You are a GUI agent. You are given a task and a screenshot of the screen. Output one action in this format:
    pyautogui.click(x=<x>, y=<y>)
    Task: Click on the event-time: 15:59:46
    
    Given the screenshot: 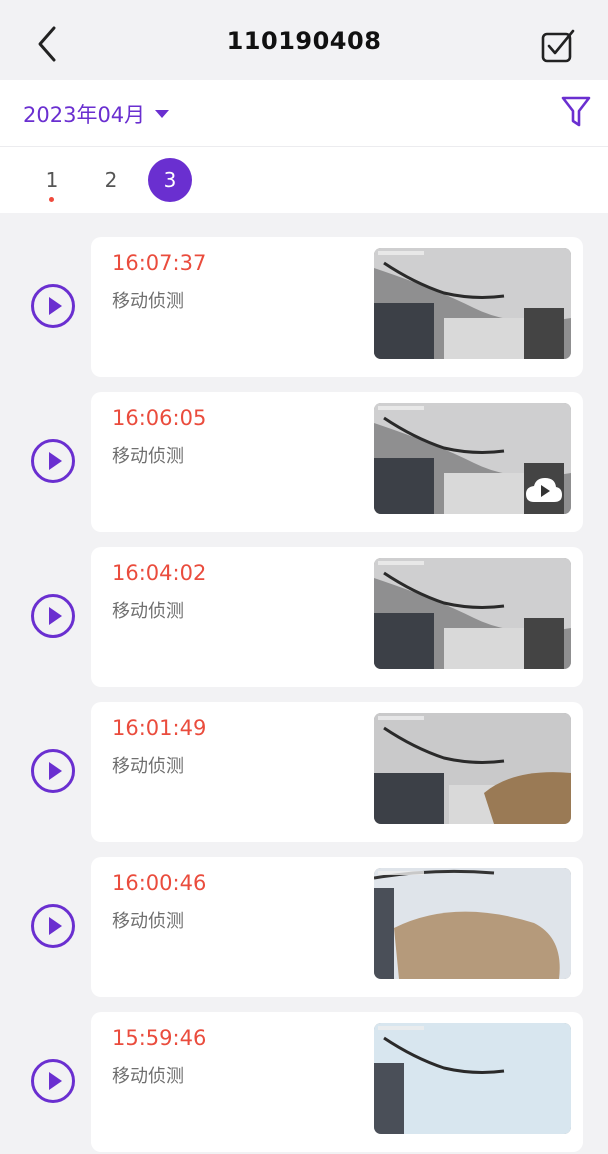 What is the action you would take?
    pyautogui.click(x=159, y=1038)
    